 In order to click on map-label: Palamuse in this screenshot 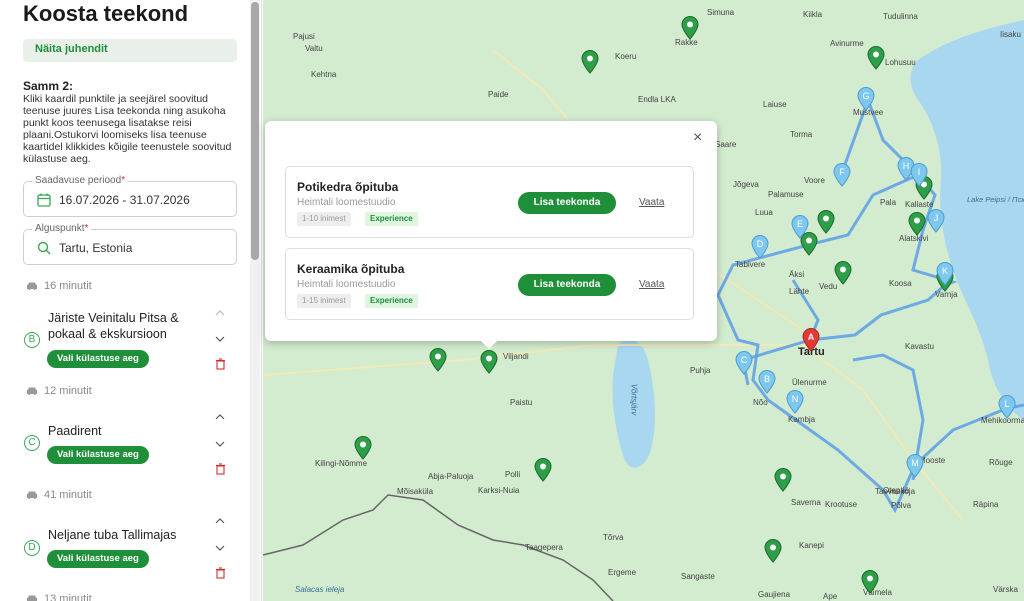, I will do `click(786, 194)`.